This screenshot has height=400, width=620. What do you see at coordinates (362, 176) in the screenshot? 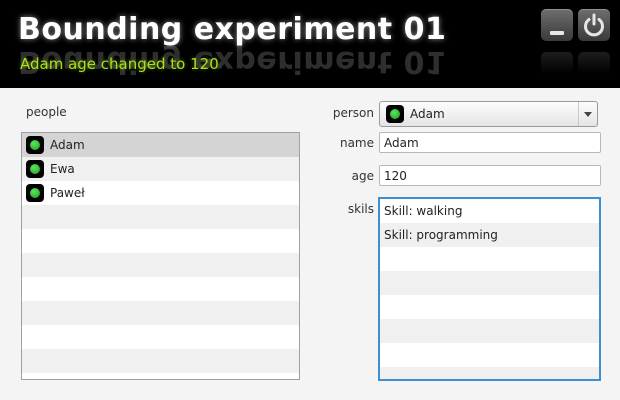
I see `age-label: age` at bounding box center [362, 176].